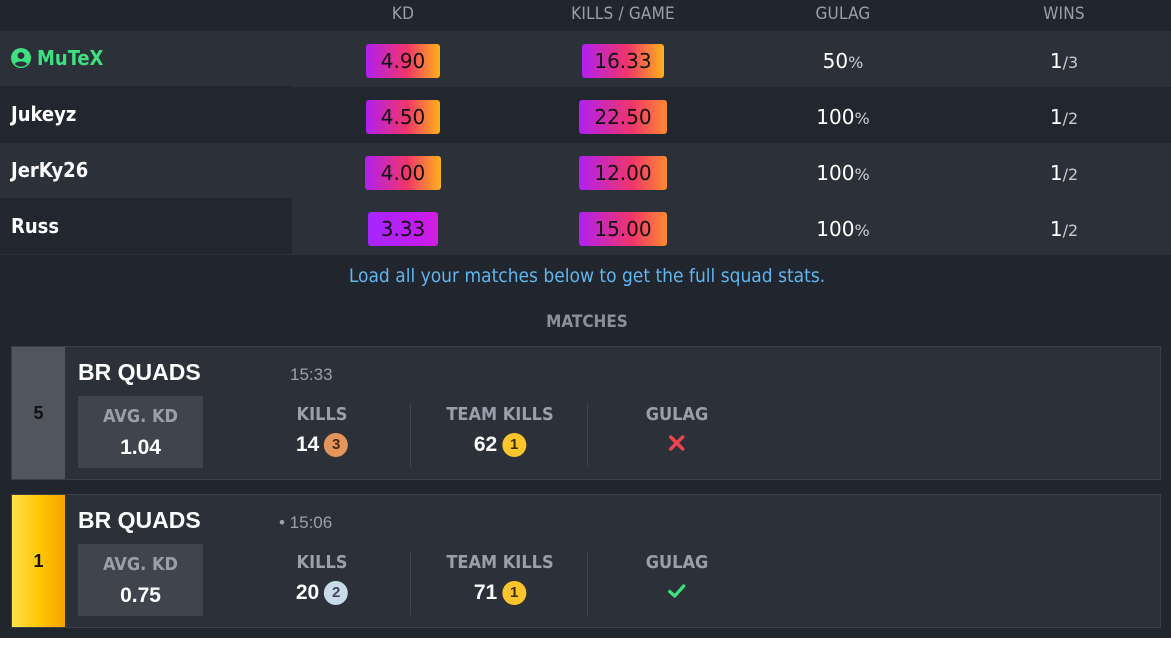  I want to click on avg-kd-box: AVG. KD 0.75, so click(140, 580).